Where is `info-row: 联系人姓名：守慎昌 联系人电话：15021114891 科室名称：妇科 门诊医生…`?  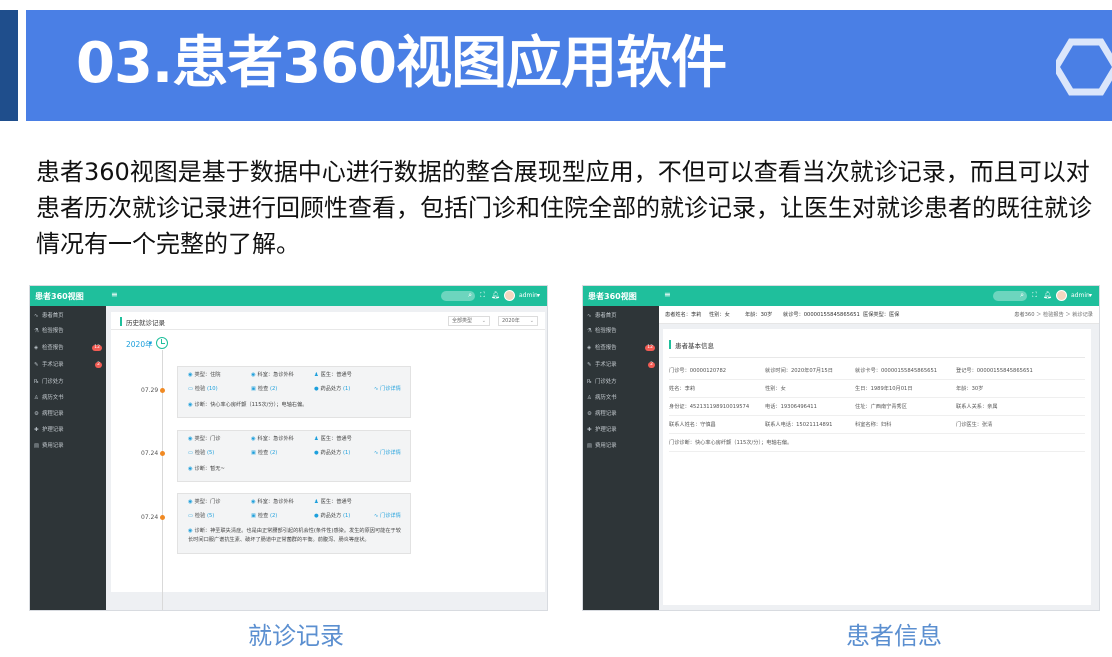
info-row: 联系人姓名：守慎昌 联系人电话：15021114891 科室名称：妇科 门诊医生… is located at coordinates (877, 425).